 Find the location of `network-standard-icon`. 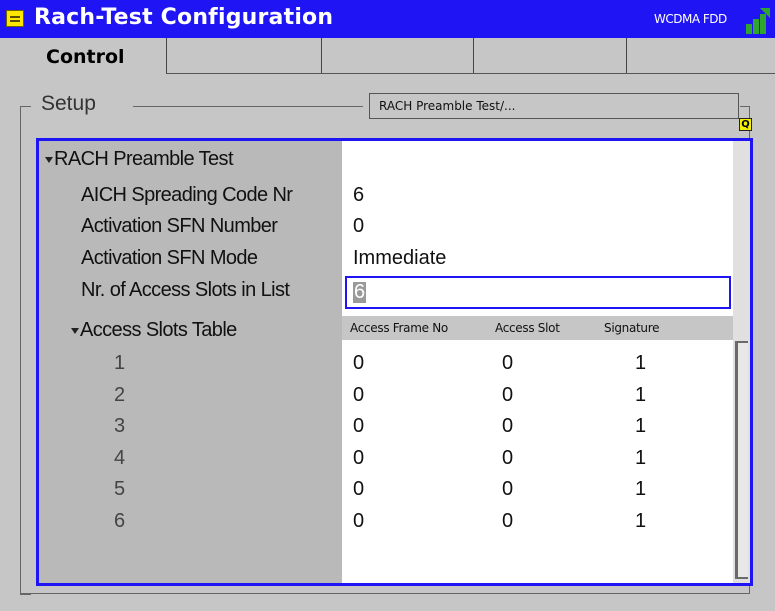

network-standard-icon is located at coordinates (758, 21).